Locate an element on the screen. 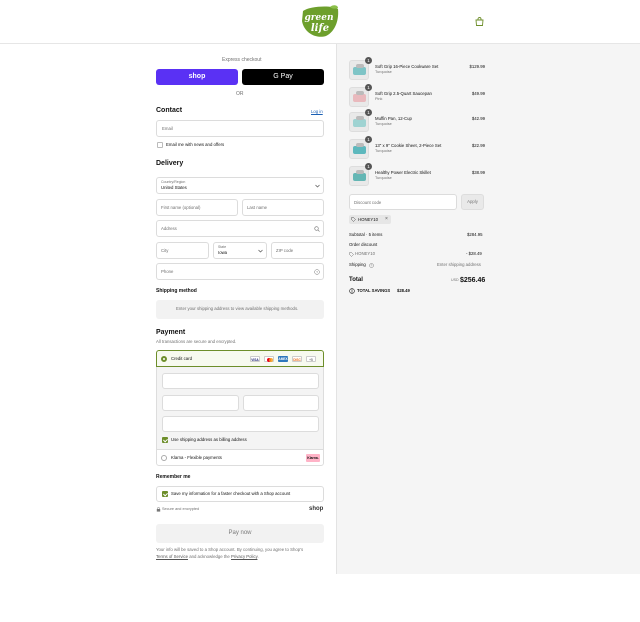  chevron-down-icon is located at coordinates (317, 186).